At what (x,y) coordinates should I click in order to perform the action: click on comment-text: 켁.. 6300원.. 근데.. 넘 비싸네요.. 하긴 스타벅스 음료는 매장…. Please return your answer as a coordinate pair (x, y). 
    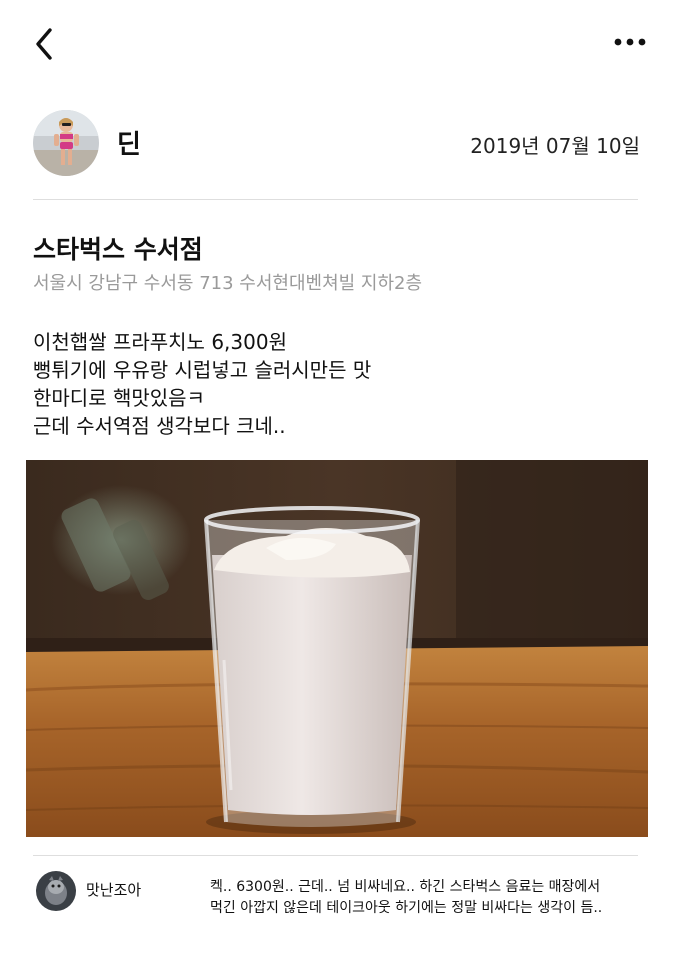
    Looking at the image, I should click on (426, 898).